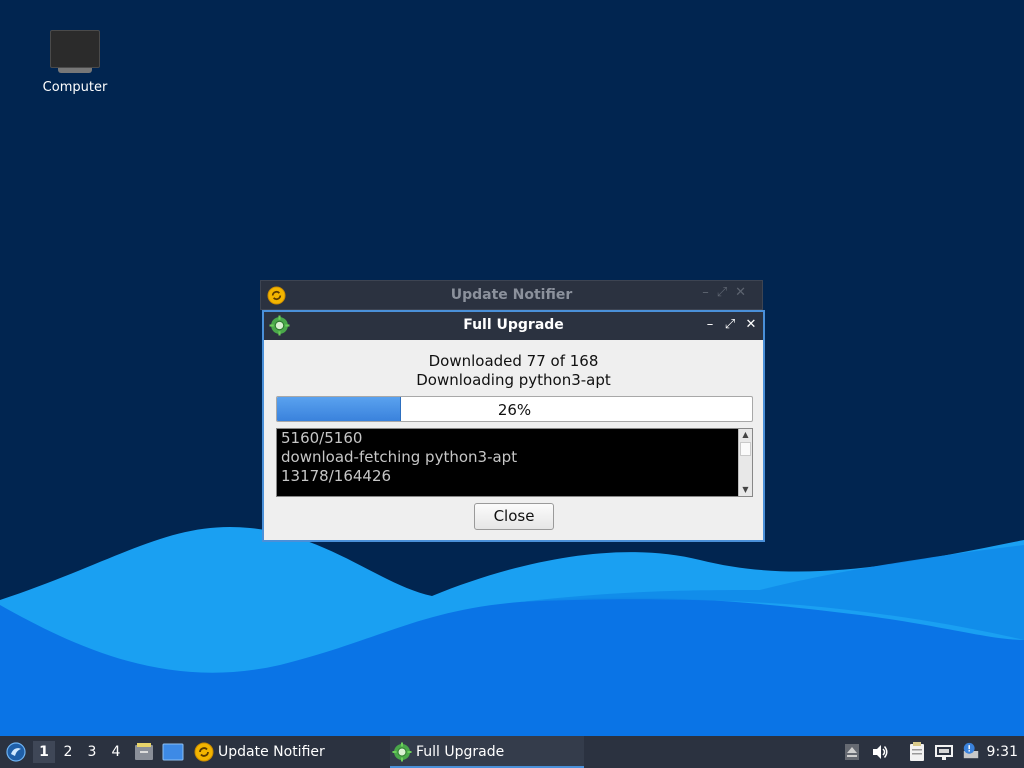 This screenshot has width=1024, height=768. What do you see at coordinates (880, 752) in the screenshot?
I see `volume-icon` at bounding box center [880, 752].